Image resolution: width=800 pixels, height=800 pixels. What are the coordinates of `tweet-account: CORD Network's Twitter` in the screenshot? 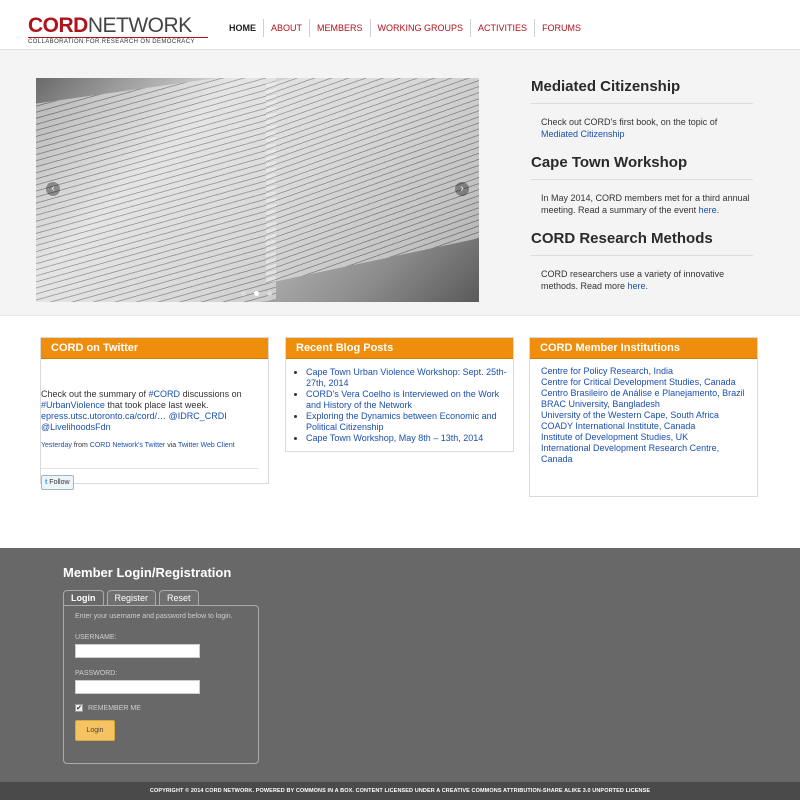 It's located at (128, 445).